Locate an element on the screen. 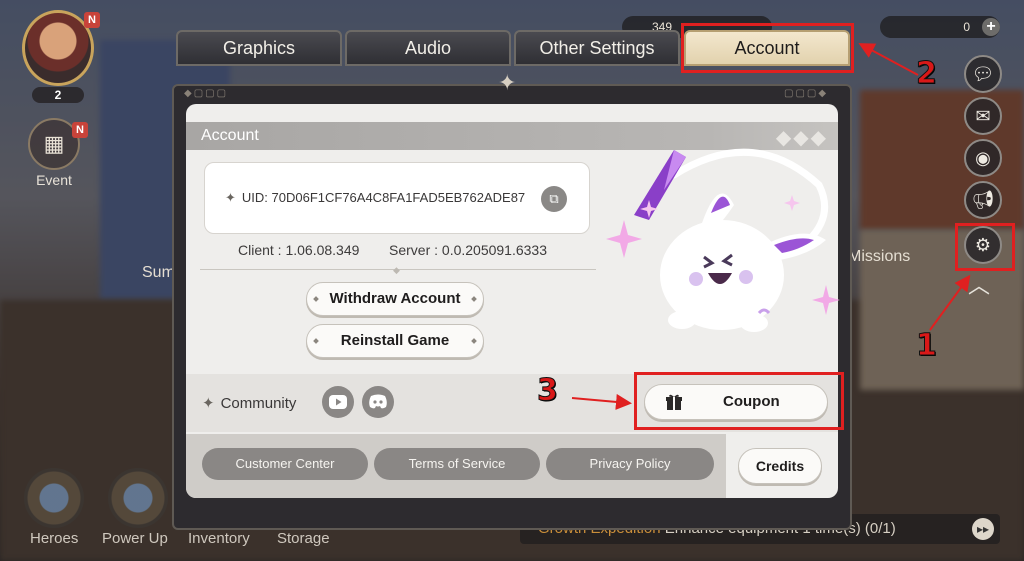 The image size is (1024, 561). mail-icon: ✉ is located at coordinates (983, 115).